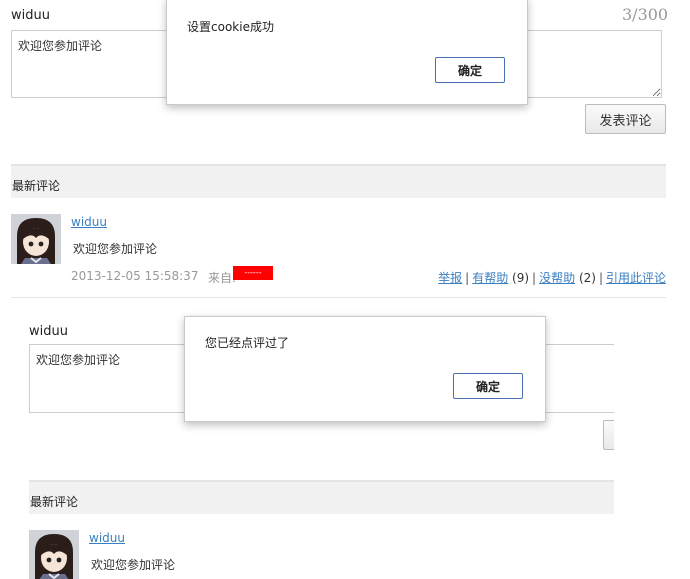 The width and height of the screenshot is (690, 579). I want to click on quote-link: 引用此评论, so click(636, 278).